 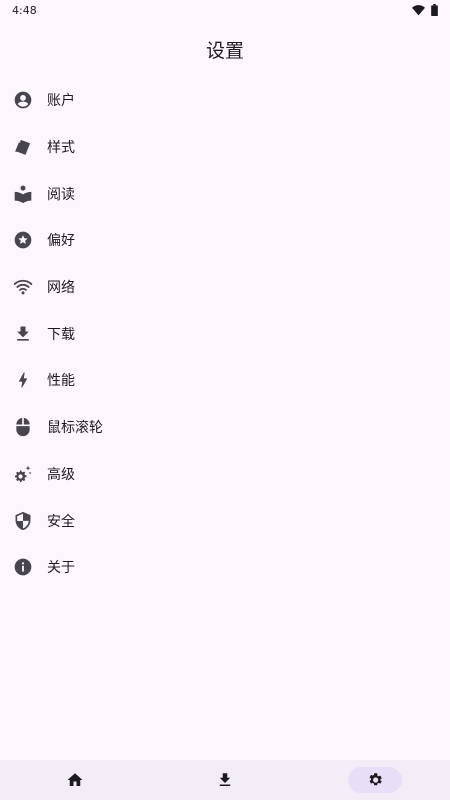 What do you see at coordinates (225, 380) in the screenshot?
I see `menu-item-performance: 性能` at bounding box center [225, 380].